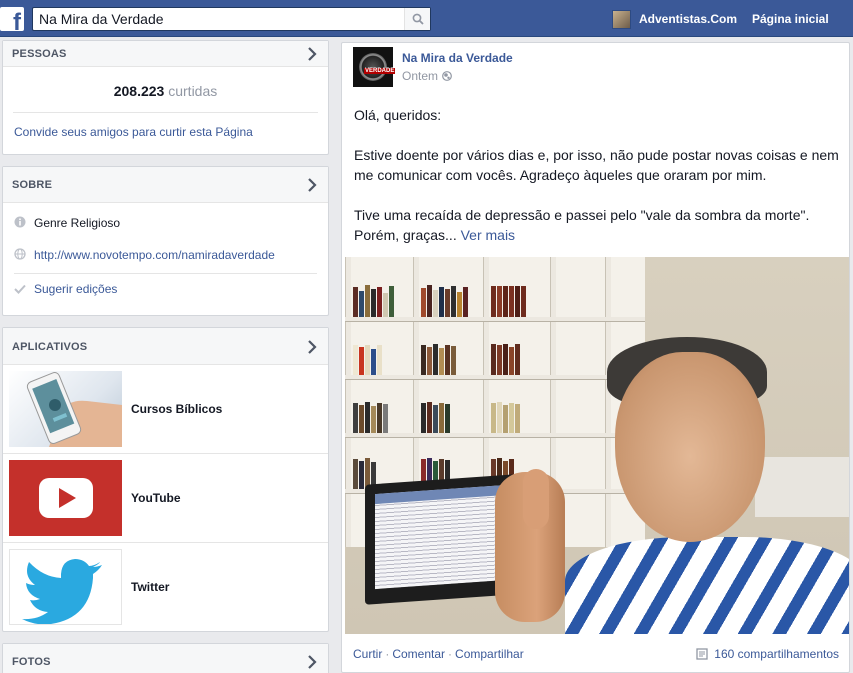  I want to click on youtube-thumbnail, so click(65, 498).